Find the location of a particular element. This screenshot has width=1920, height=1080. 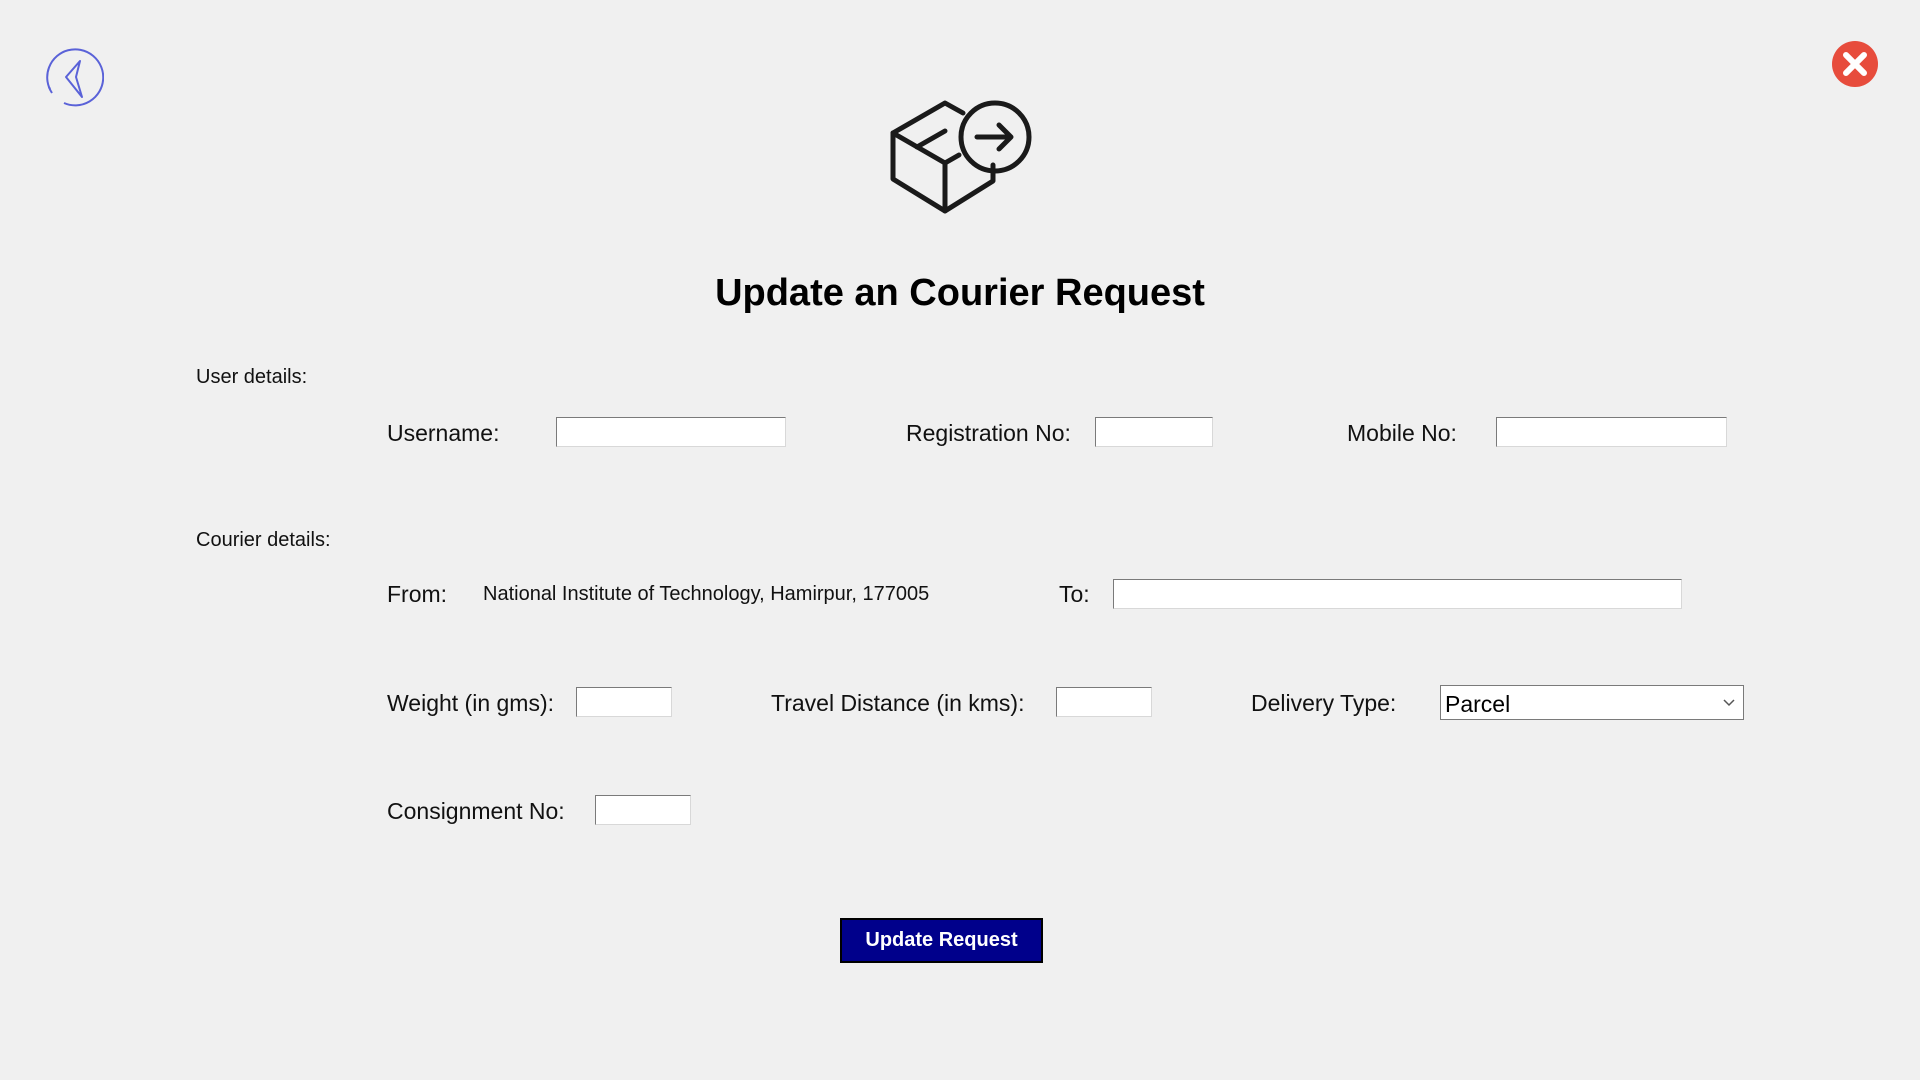

travel-distance-label: Travel Distance (in kms): is located at coordinates (898, 703).